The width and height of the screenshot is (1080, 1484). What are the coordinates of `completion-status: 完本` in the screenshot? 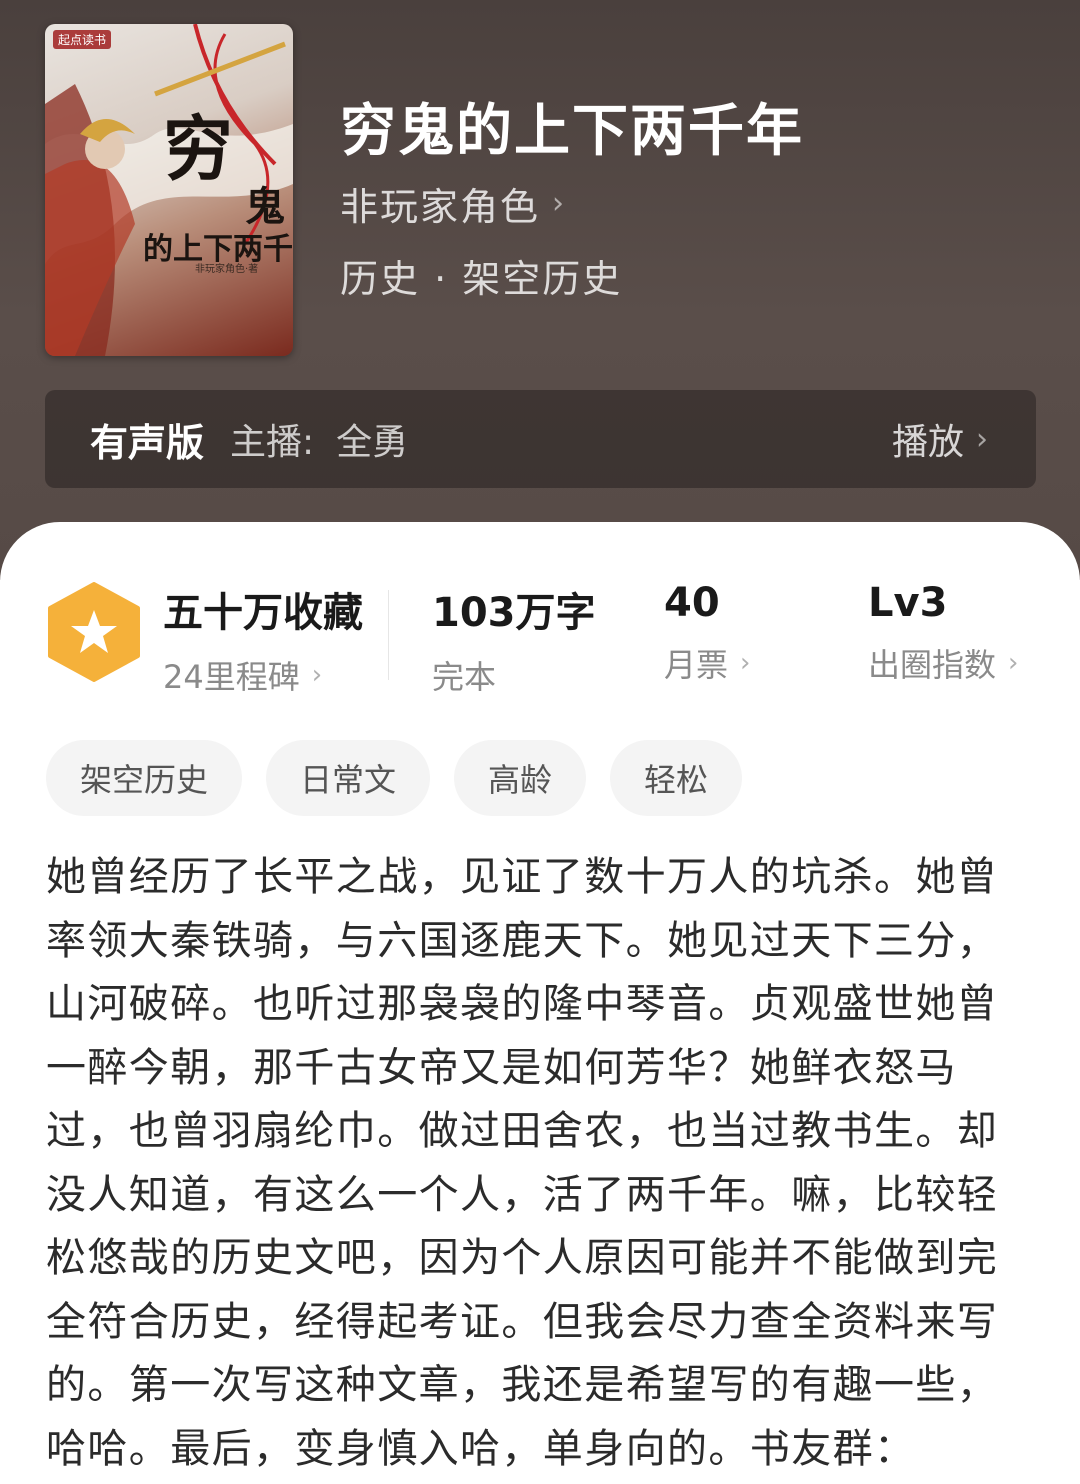 It's located at (464, 677).